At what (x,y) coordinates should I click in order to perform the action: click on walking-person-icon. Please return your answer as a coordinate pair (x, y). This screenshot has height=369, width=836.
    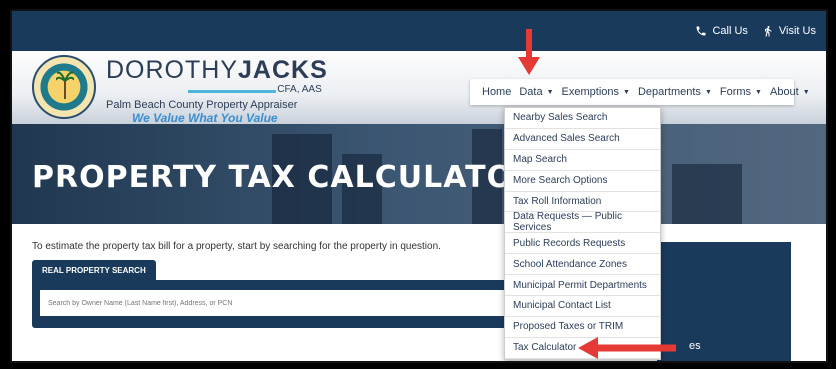
    Looking at the image, I should click on (768, 31).